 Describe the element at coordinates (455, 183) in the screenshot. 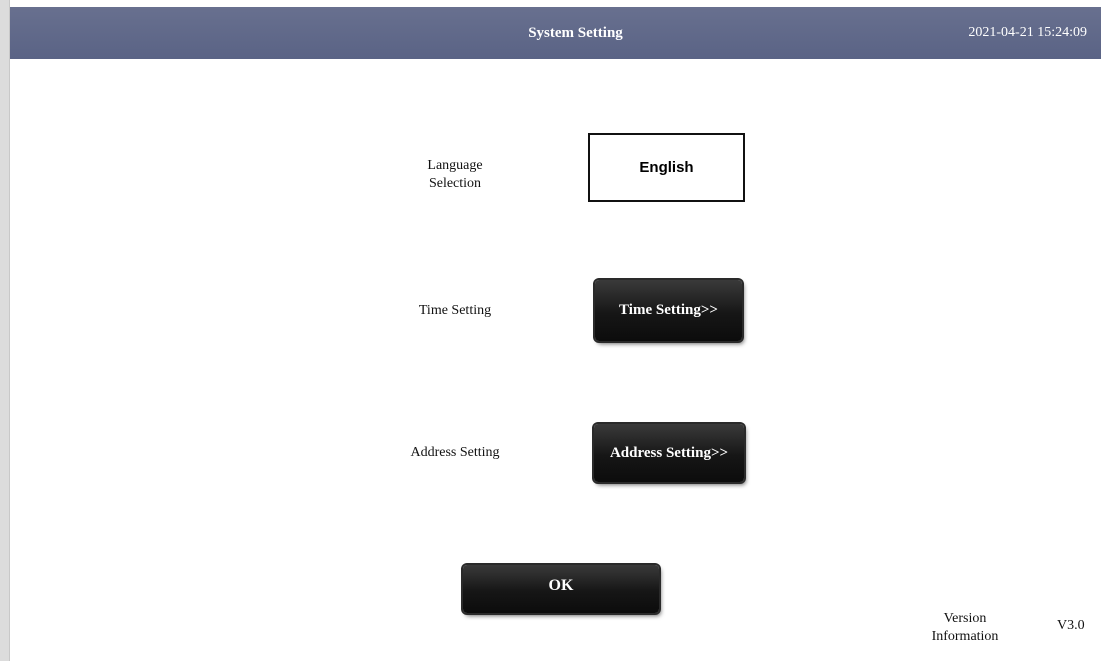

I see `language-label-line2: Selection` at that location.